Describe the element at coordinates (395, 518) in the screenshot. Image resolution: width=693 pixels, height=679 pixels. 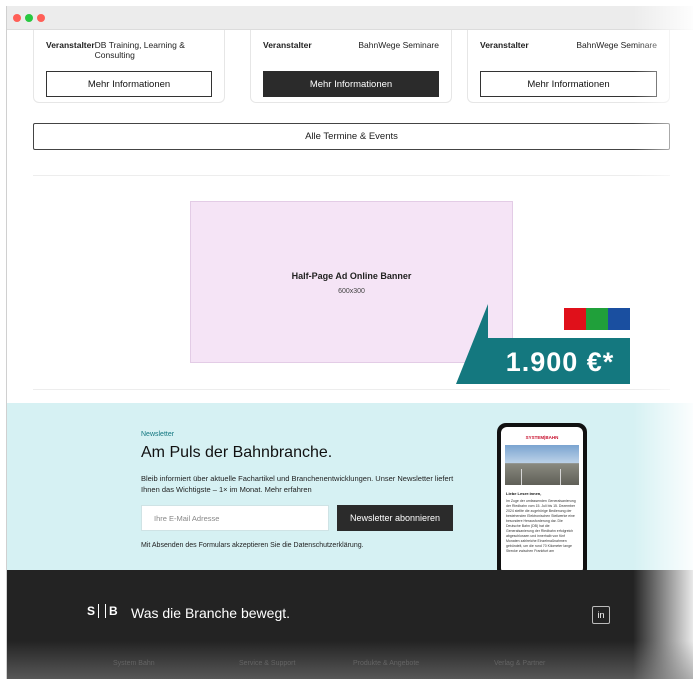
I see `subscribe-button: Newsletter abonnieren` at that location.